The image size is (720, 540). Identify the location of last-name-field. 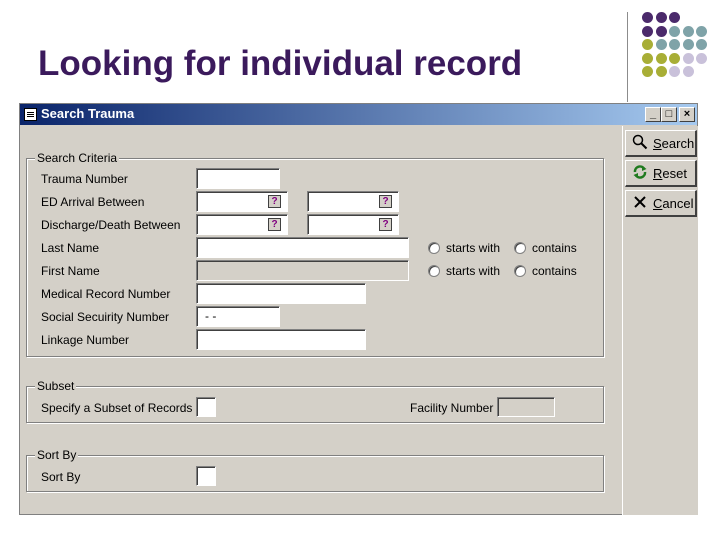
(302, 247).